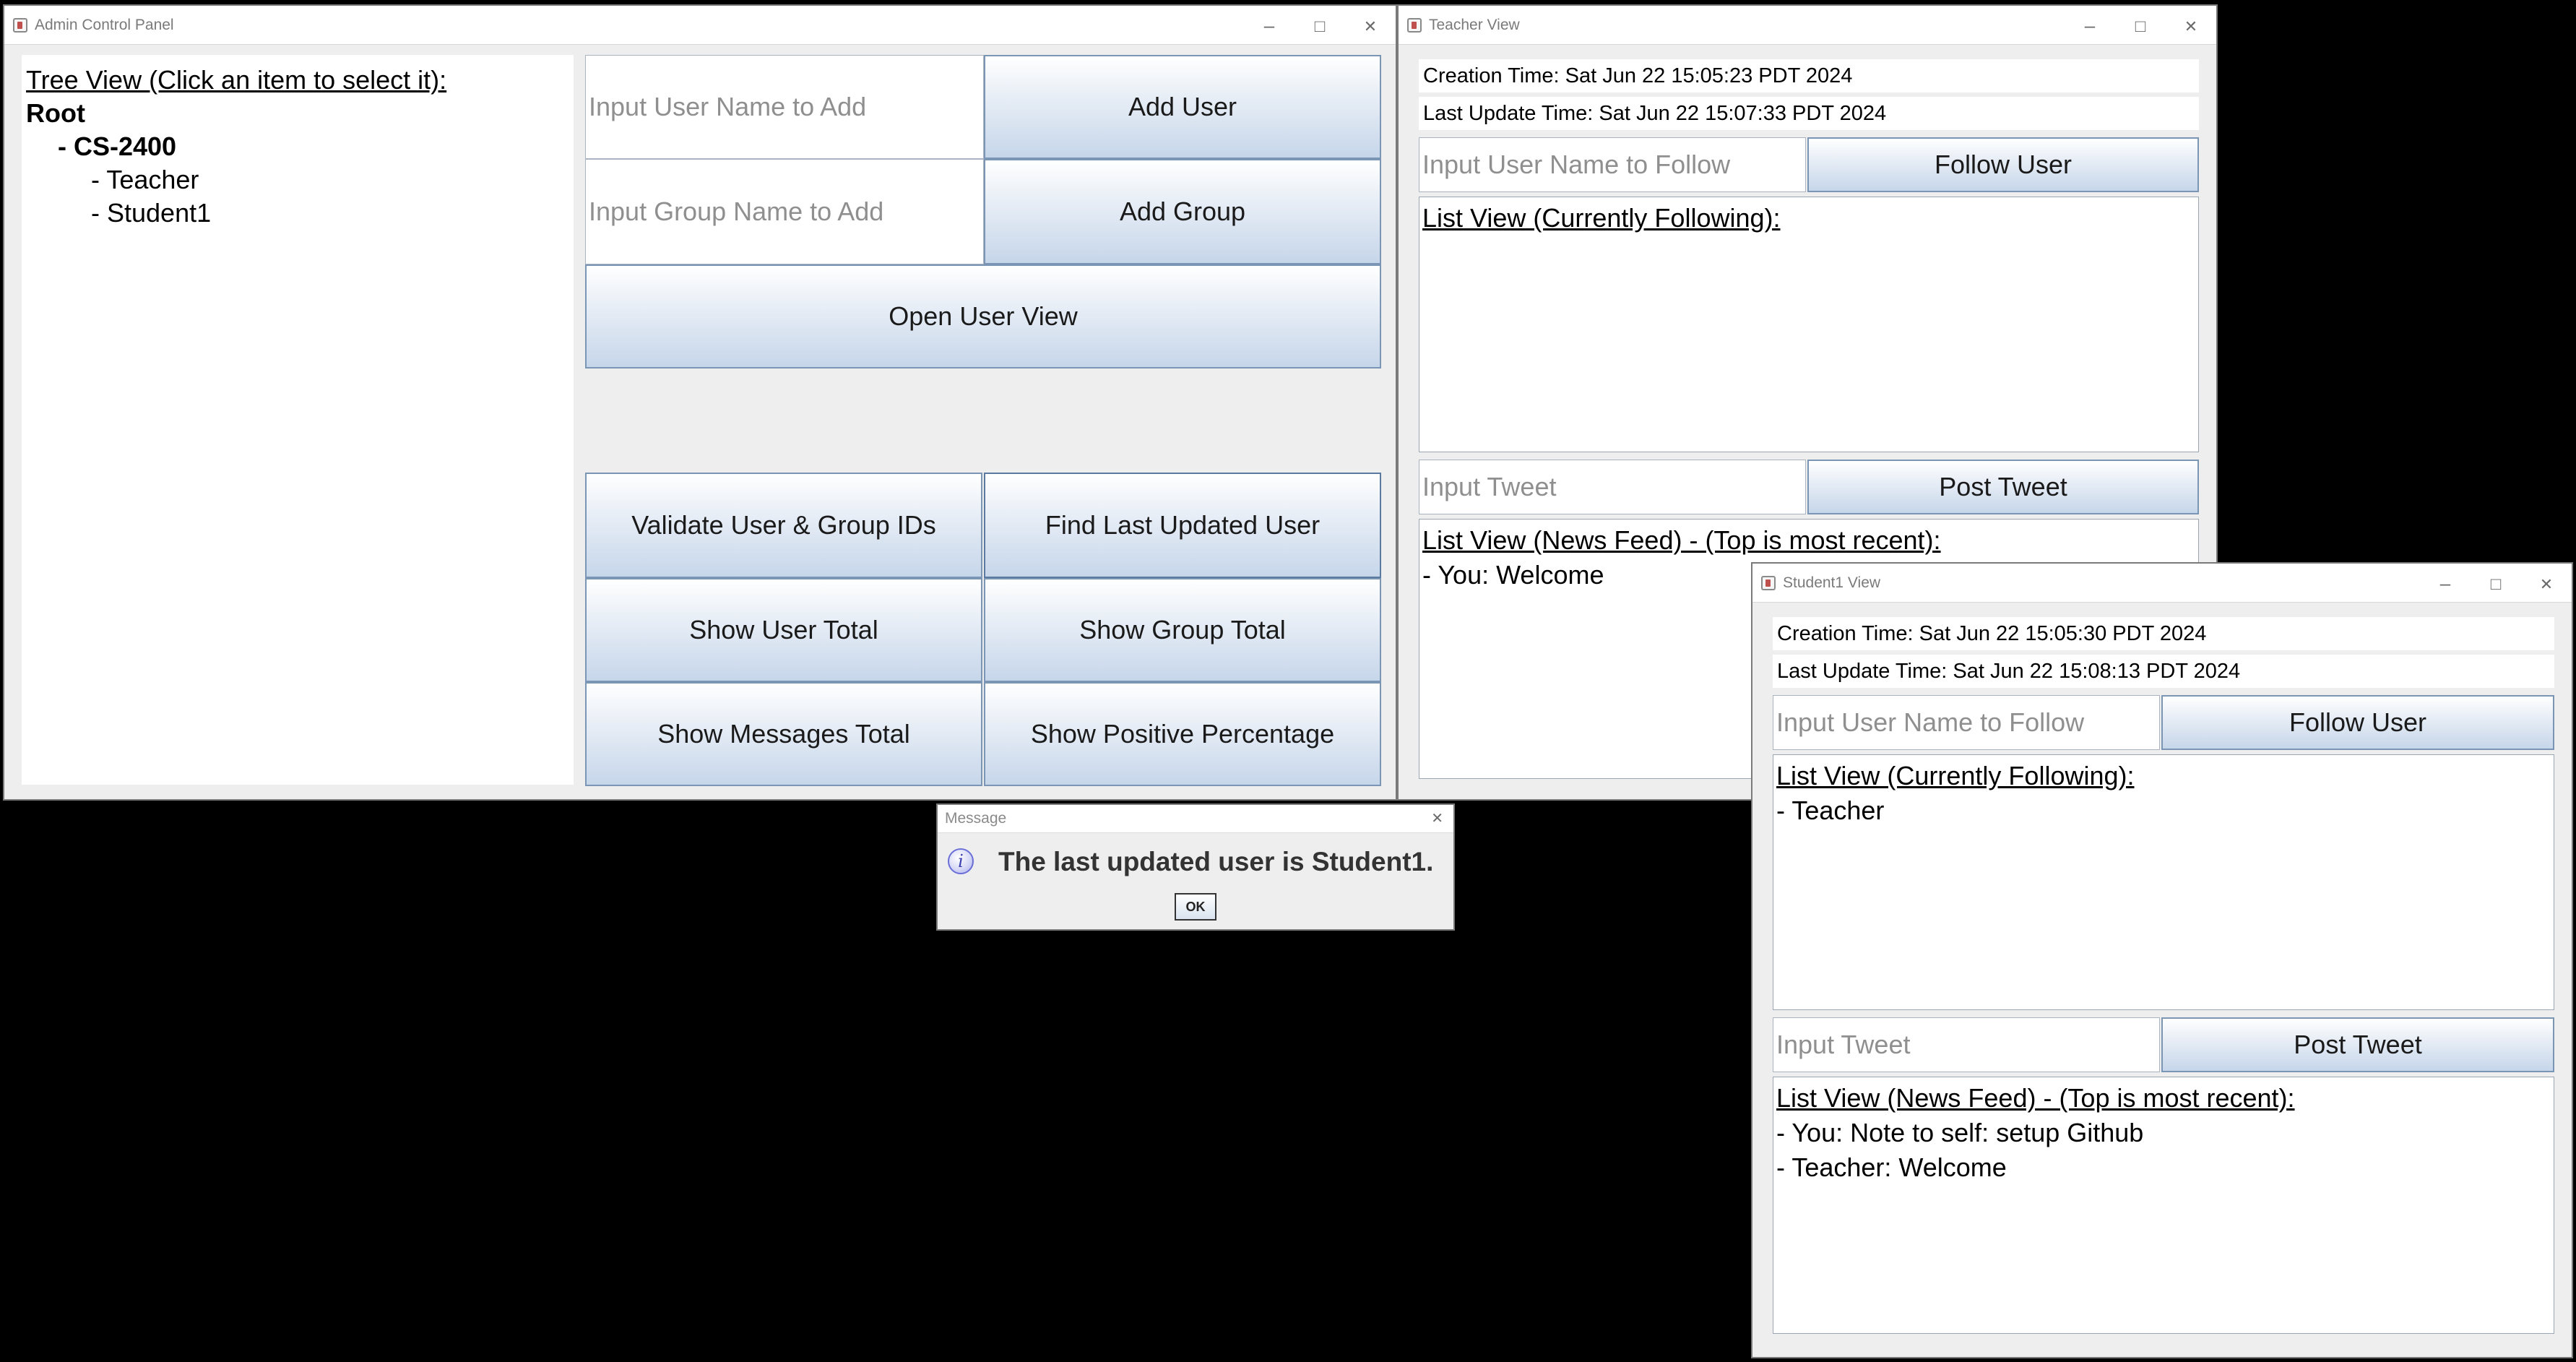  I want to click on dialog-titlebar: Message ✕, so click(1195, 819).